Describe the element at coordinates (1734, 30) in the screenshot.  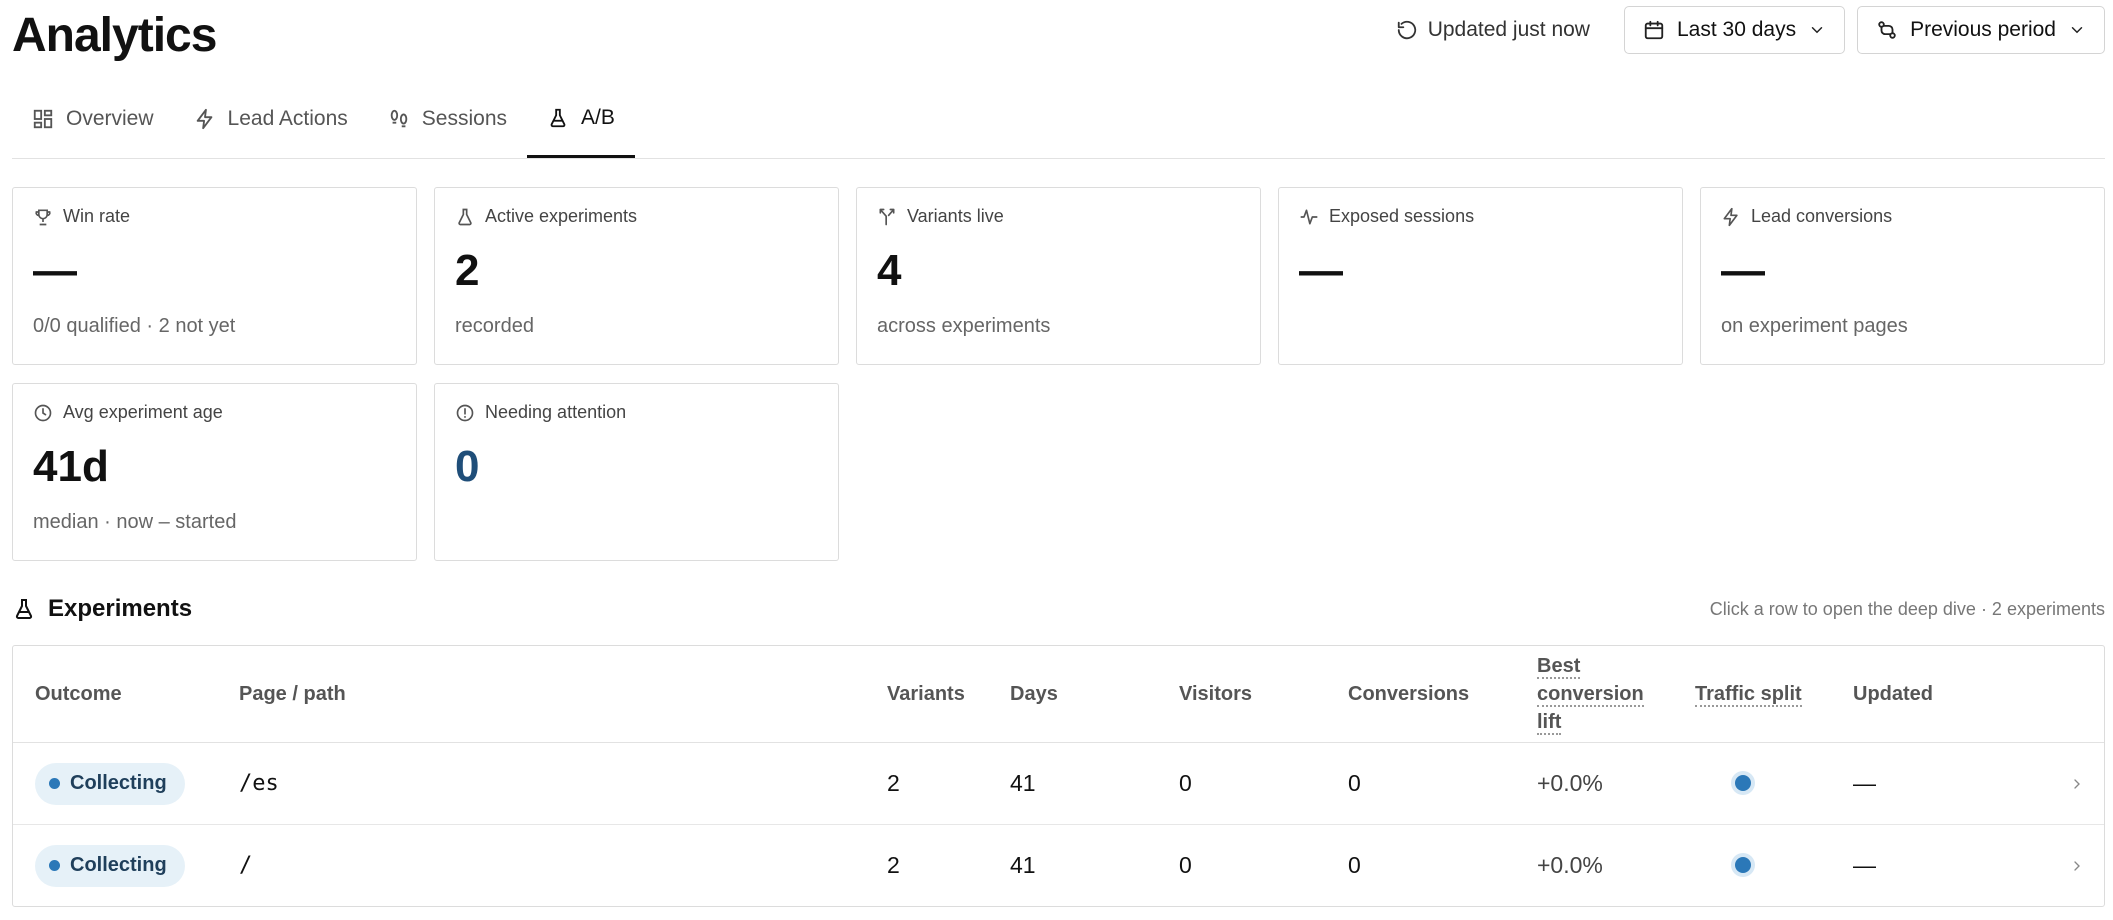
I see `date-range-button: Last 30 days` at that location.